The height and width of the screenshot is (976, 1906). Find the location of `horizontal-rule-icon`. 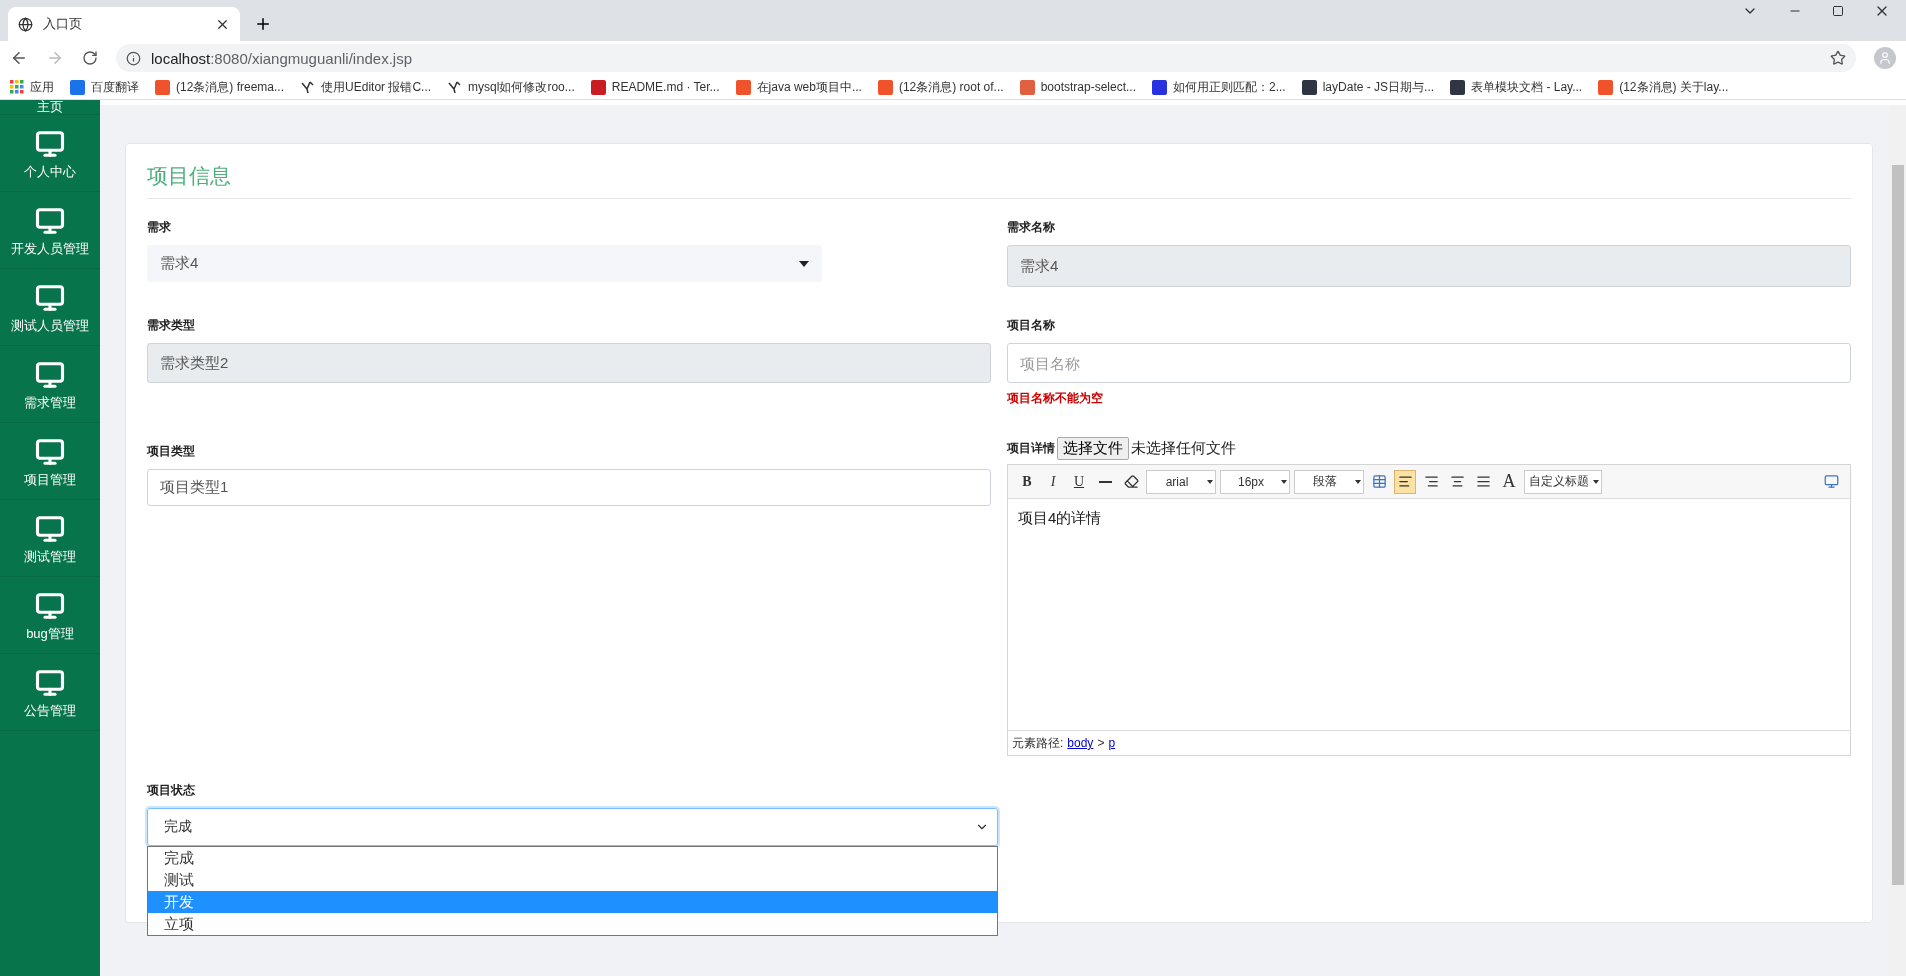

horizontal-rule-icon is located at coordinates (1105, 481).